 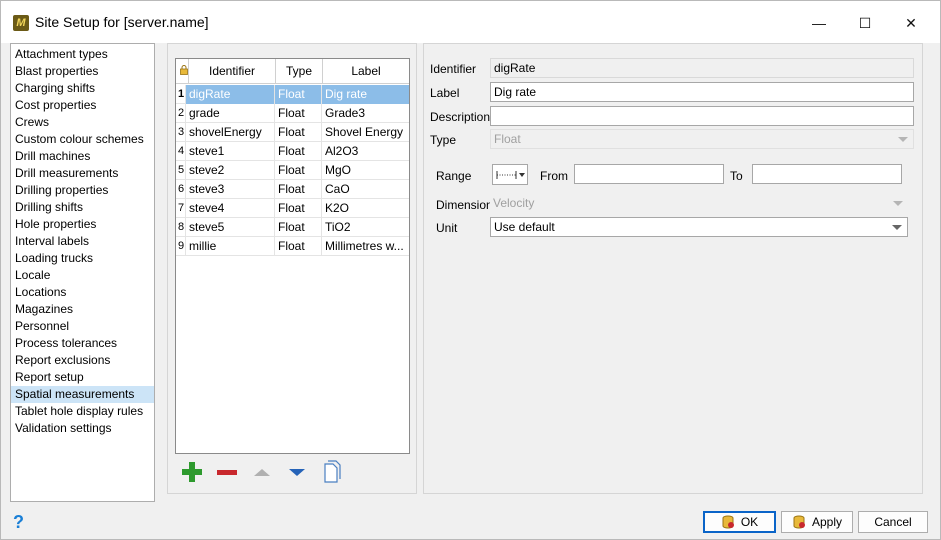 I want to click on row-number: 4, so click(x=181, y=151).